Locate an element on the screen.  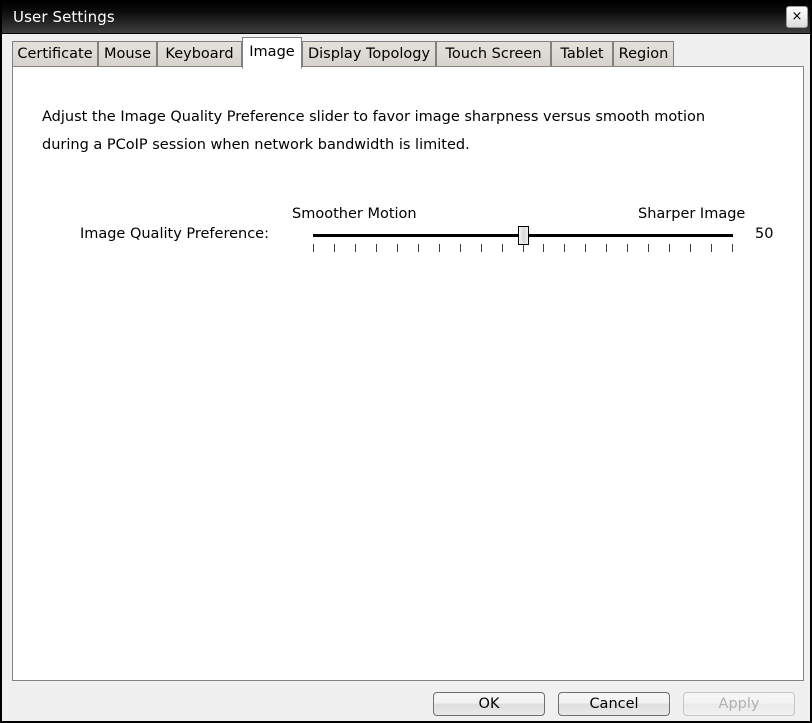
tab-region: Region is located at coordinates (643, 54).